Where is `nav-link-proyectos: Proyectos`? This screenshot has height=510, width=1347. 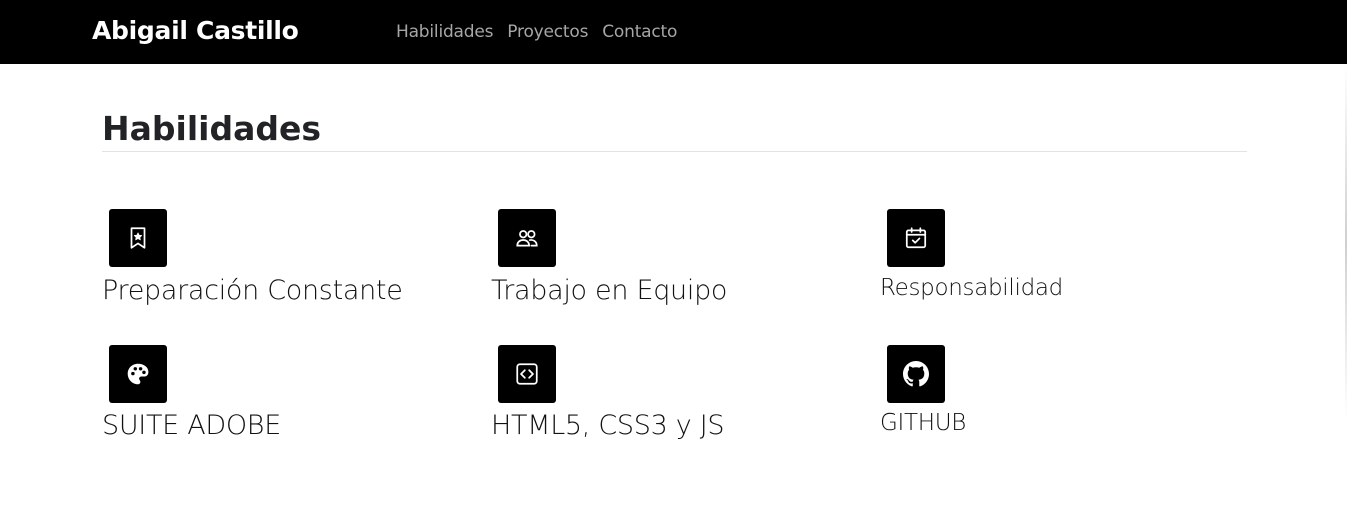
nav-link-proyectos: Proyectos is located at coordinates (547, 32).